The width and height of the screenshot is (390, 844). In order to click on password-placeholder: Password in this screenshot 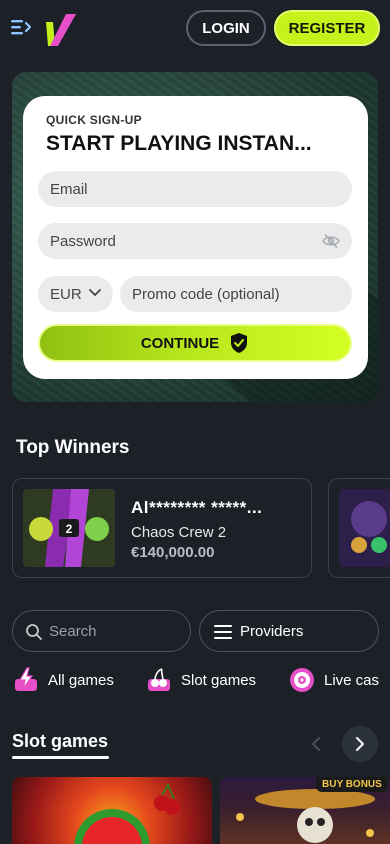, I will do `click(83, 241)`.